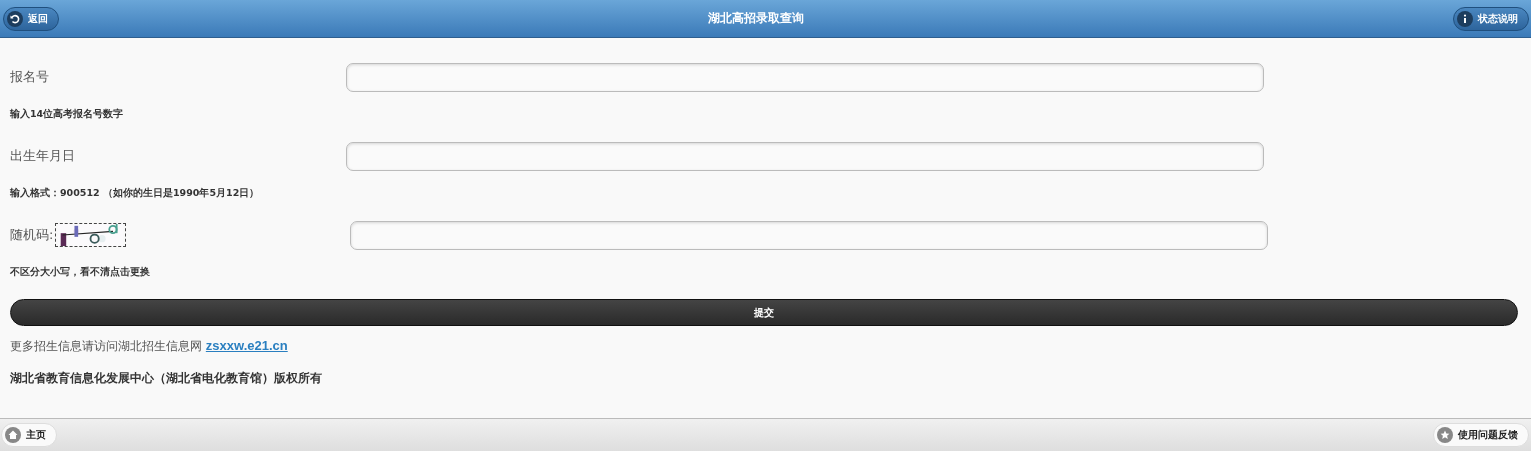 The height and width of the screenshot is (451, 1531). Describe the element at coordinates (31, 18) in the screenshot. I see `back-button: 返回` at that location.